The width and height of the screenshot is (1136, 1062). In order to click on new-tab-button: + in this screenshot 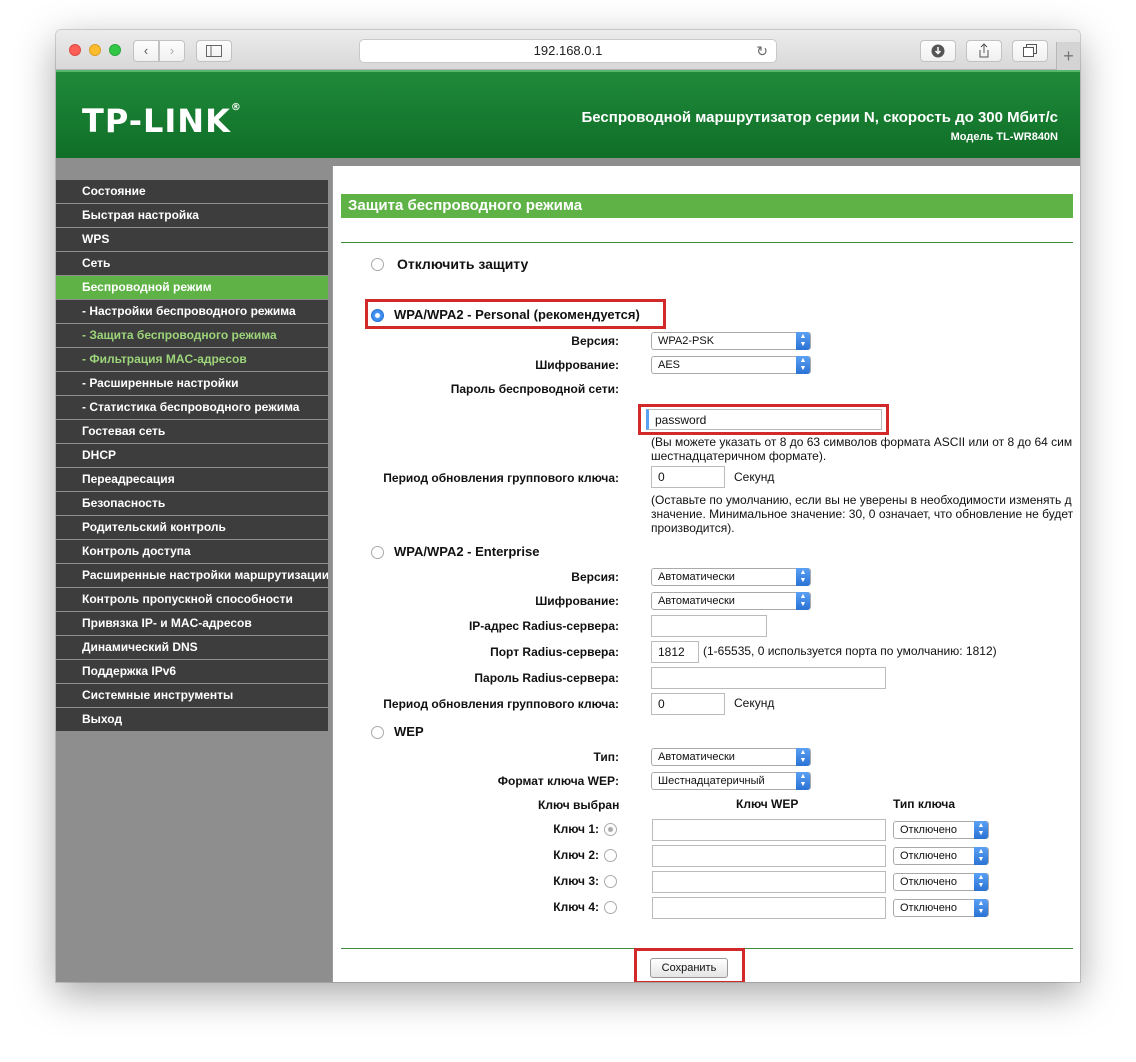, I will do `click(1068, 56)`.